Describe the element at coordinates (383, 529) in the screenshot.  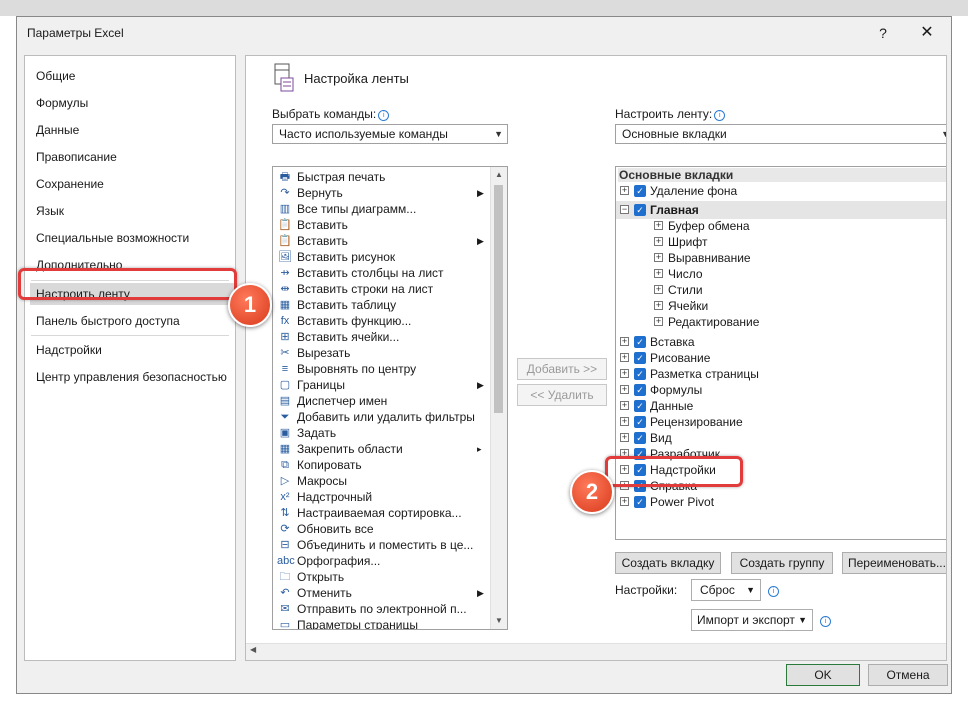
I see `command-item: ⟳ Обновить все` at that location.